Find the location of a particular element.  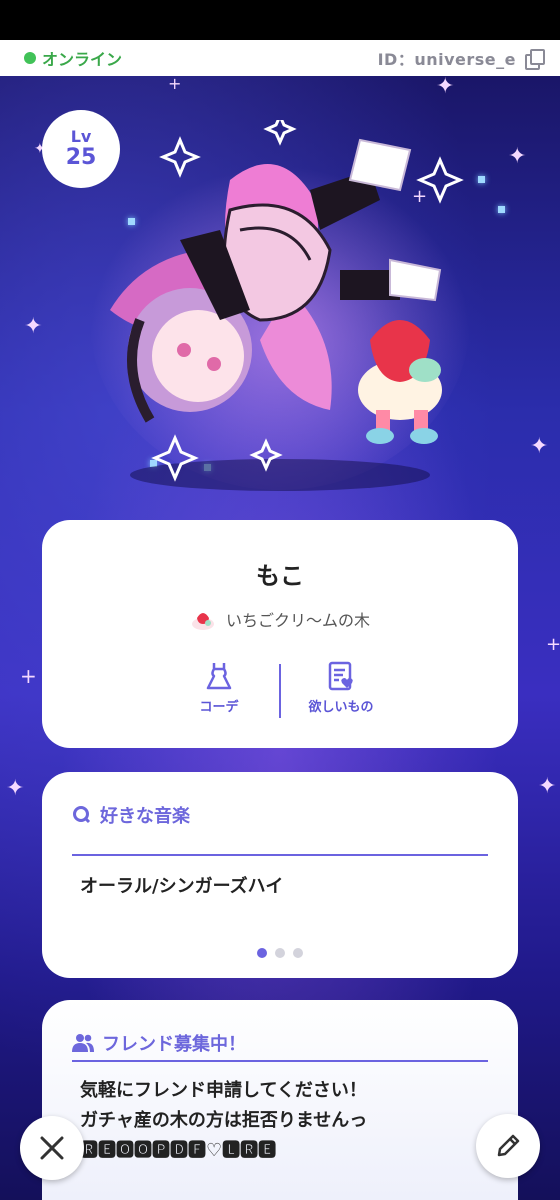

tree-info: いちごクリ〜ムの木 is located at coordinates (280, 619).